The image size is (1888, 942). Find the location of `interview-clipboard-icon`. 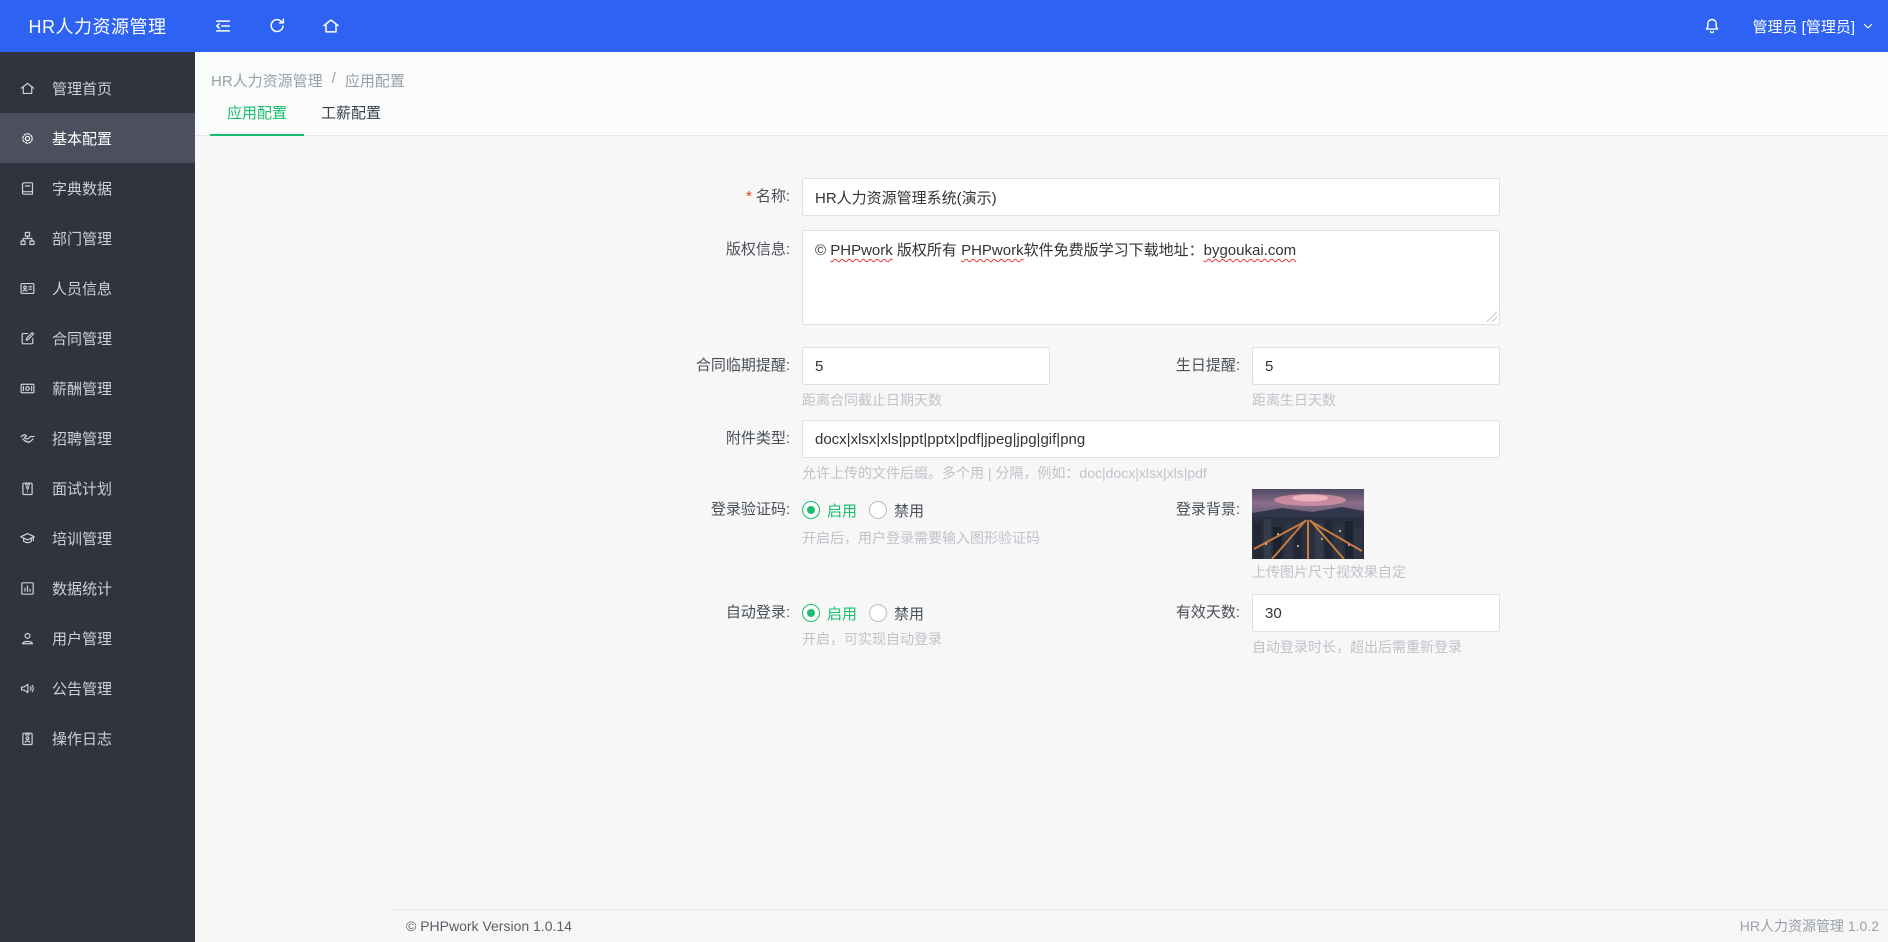

interview-clipboard-icon is located at coordinates (27, 488).